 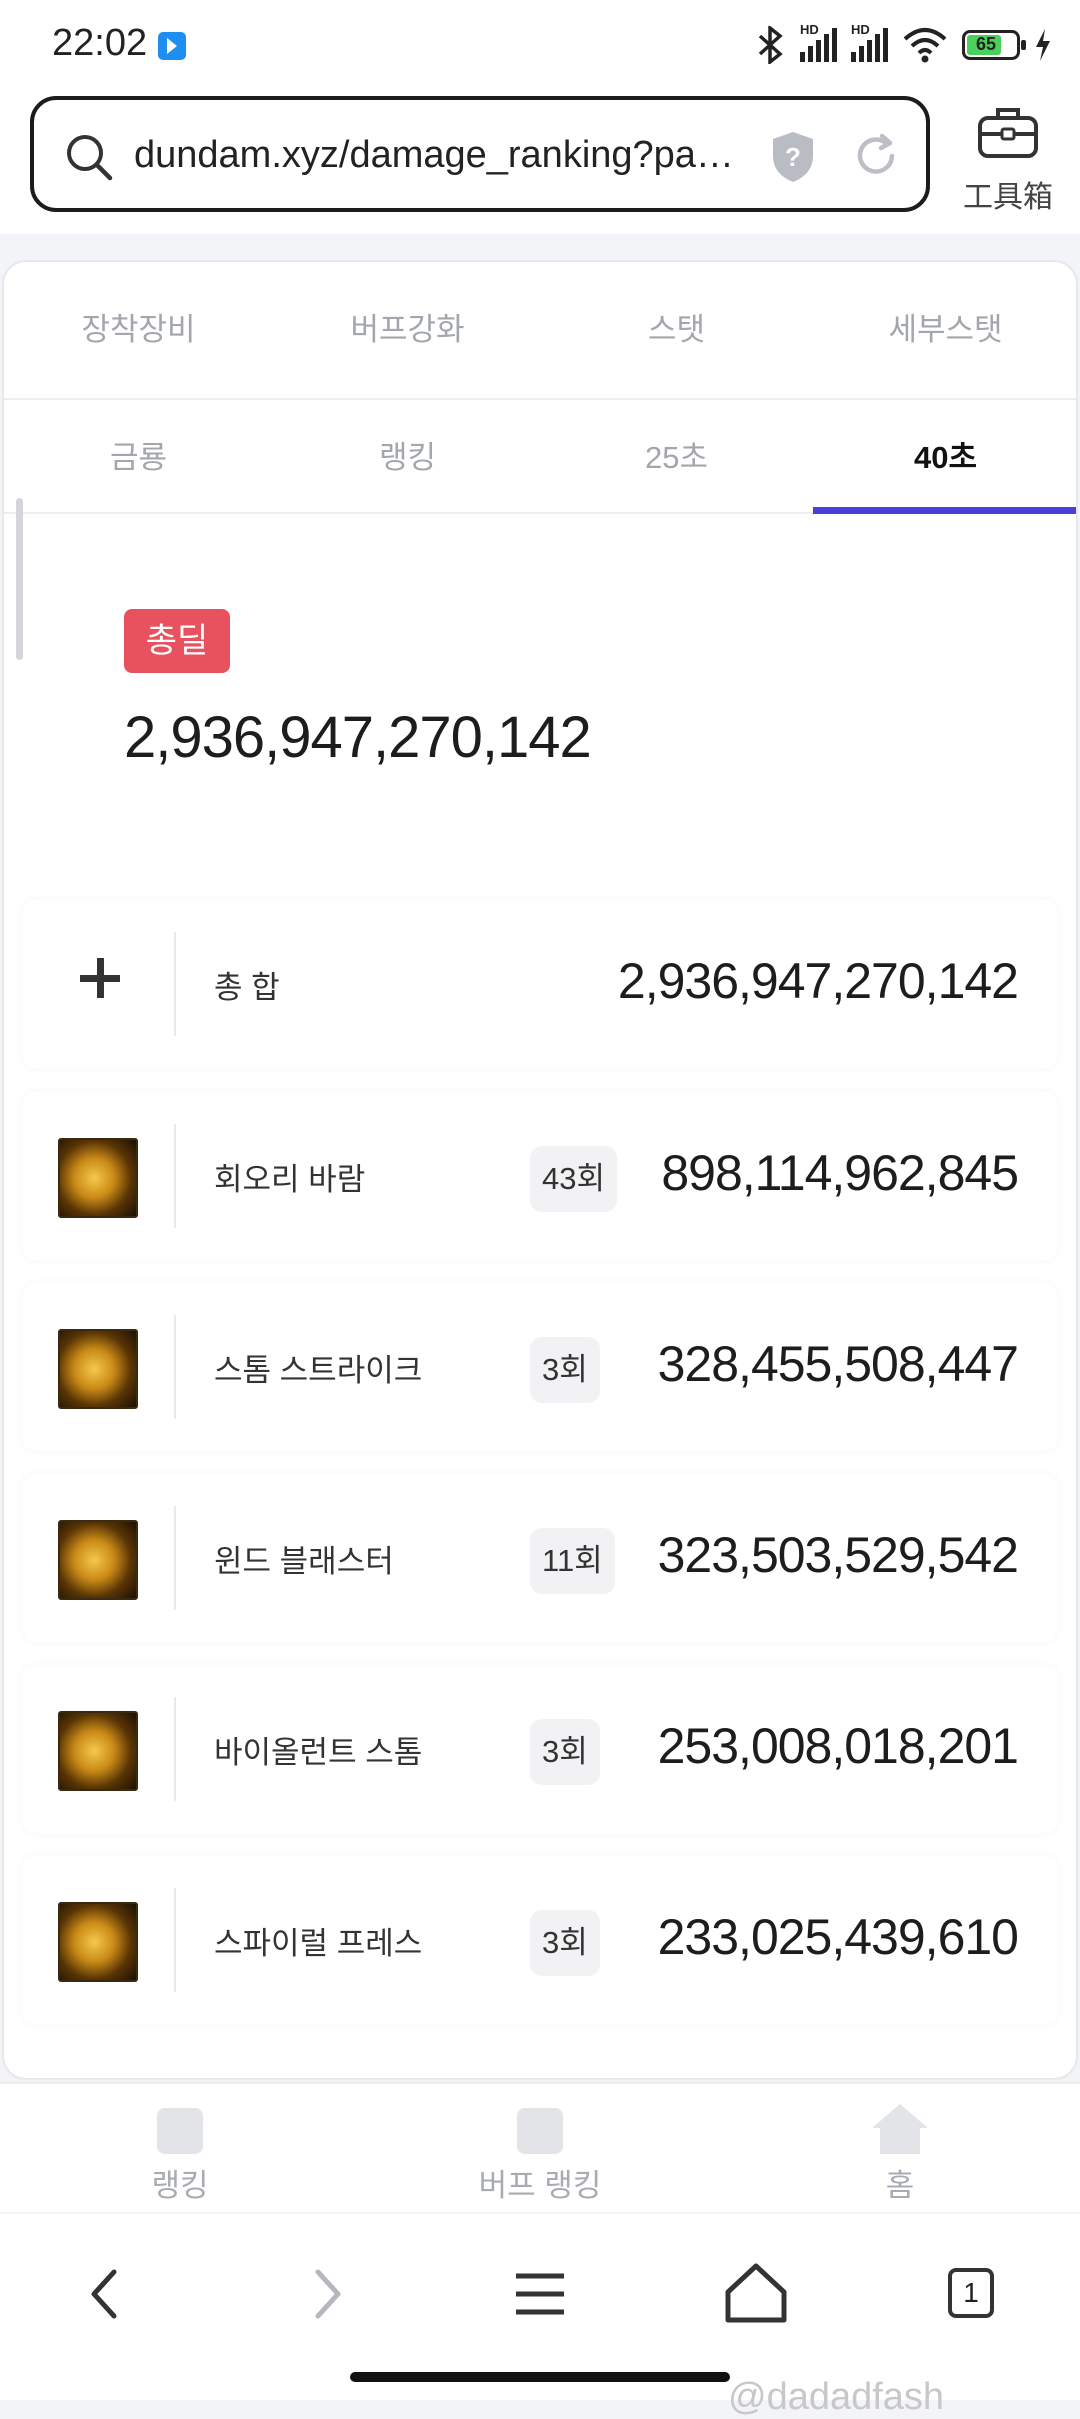 What do you see at coordinates (98, 1369) in the screenshot?
I see `storm-strike-skill-icon` at bounding box center [98, 1369].